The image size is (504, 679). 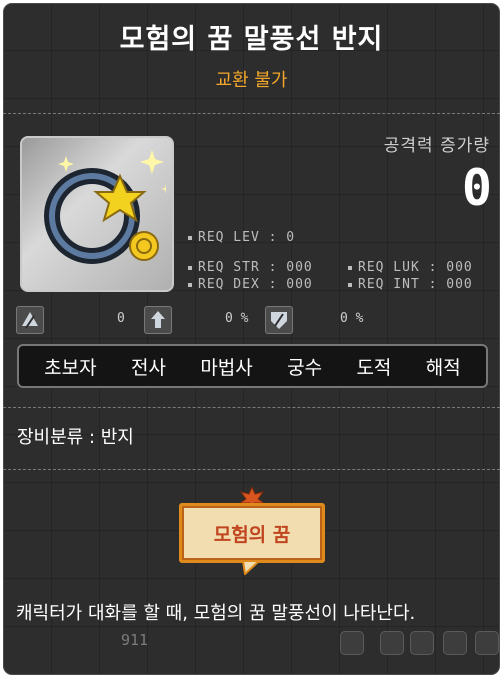 I want to click on job-beginner: 초보자, so click(x=70, y=367).